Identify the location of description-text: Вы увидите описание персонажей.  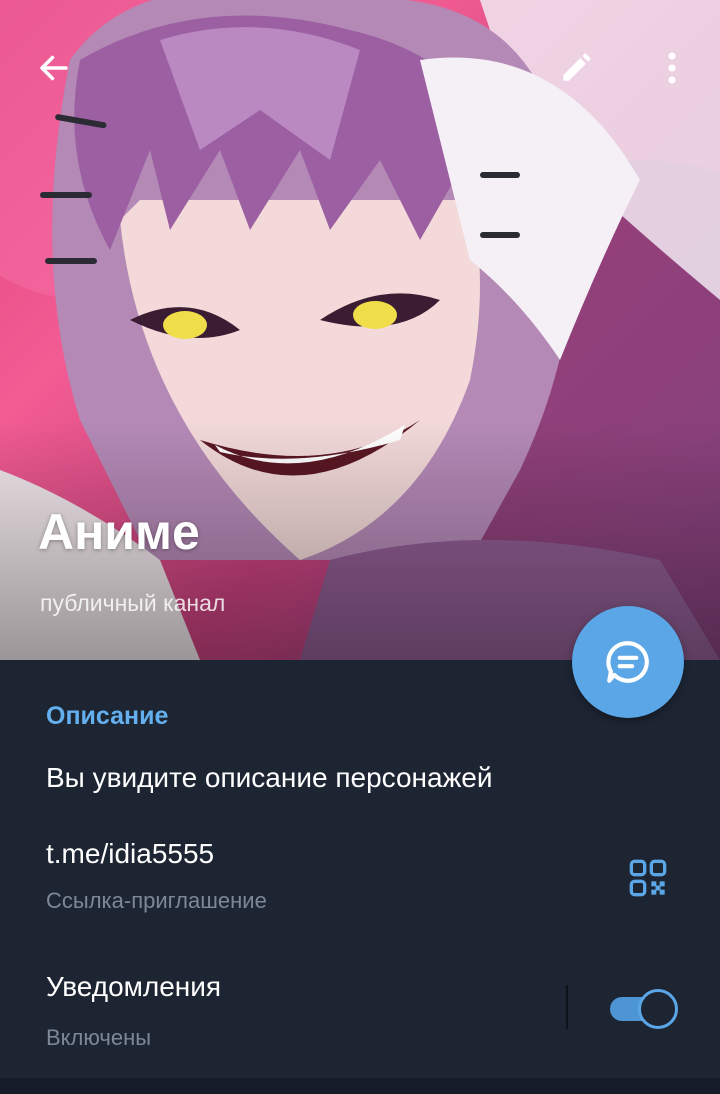
(269, 777).